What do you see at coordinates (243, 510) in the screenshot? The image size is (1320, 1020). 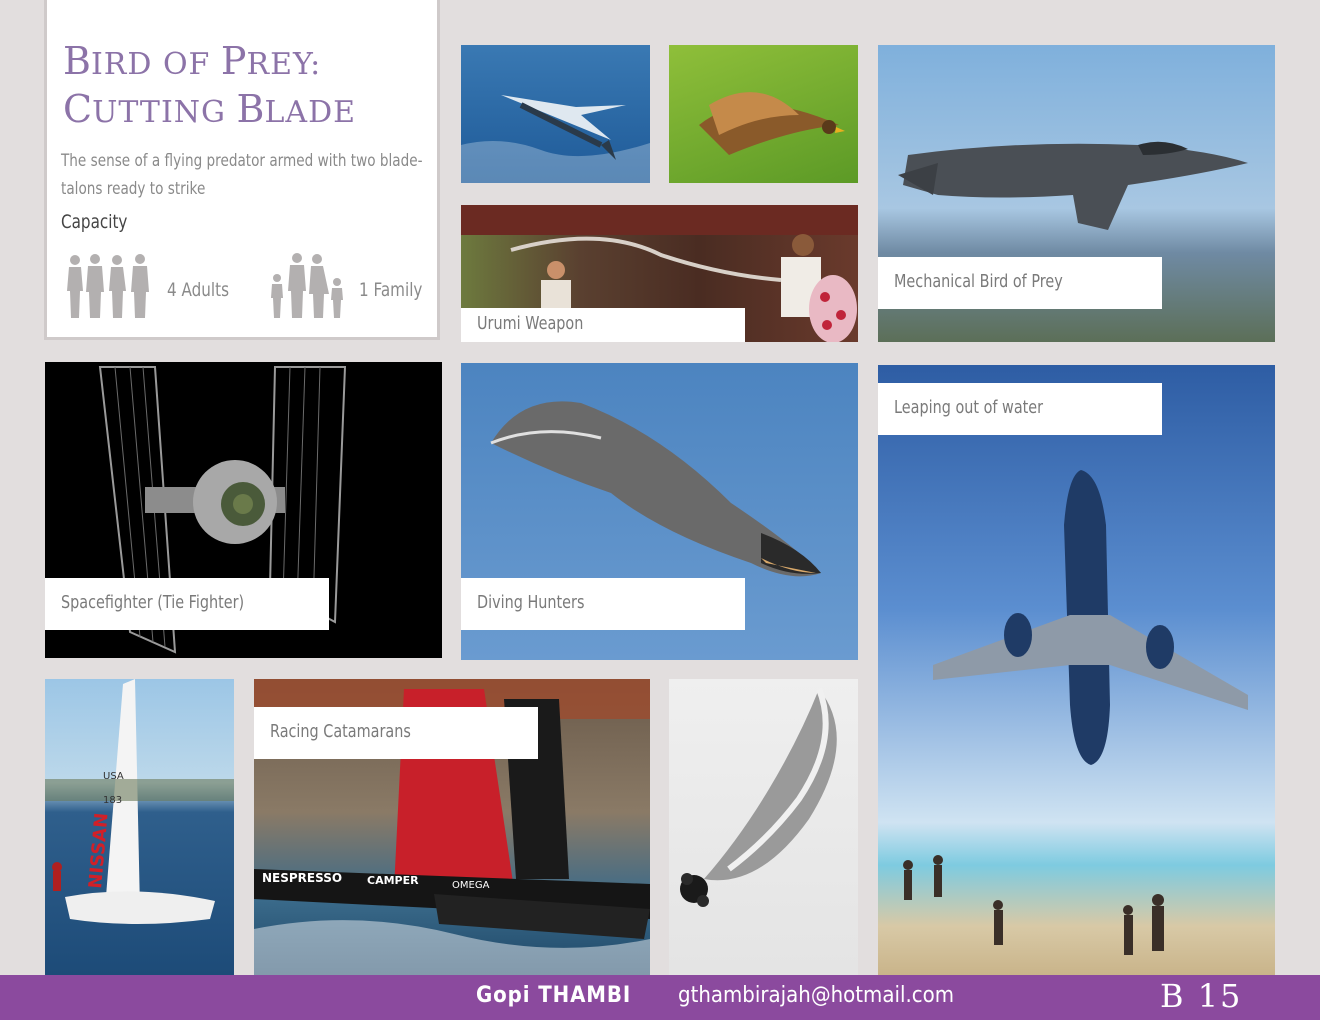 I see `tie-fighter-photo: Spacefighter (Tie Fighter)` at bounding box center [243, 510].